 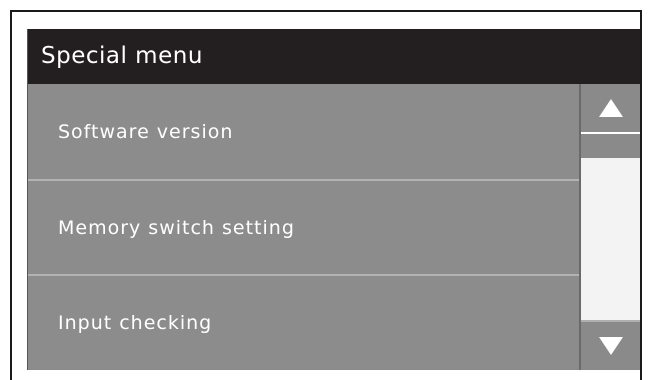 I want to click on menu-item-label: Software version, so click(x=146, y=131).